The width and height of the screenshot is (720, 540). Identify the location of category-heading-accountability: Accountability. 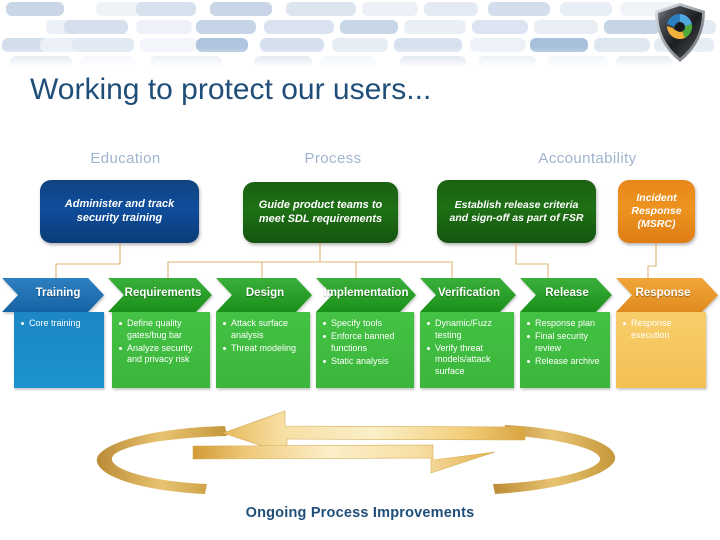
(587, 158).